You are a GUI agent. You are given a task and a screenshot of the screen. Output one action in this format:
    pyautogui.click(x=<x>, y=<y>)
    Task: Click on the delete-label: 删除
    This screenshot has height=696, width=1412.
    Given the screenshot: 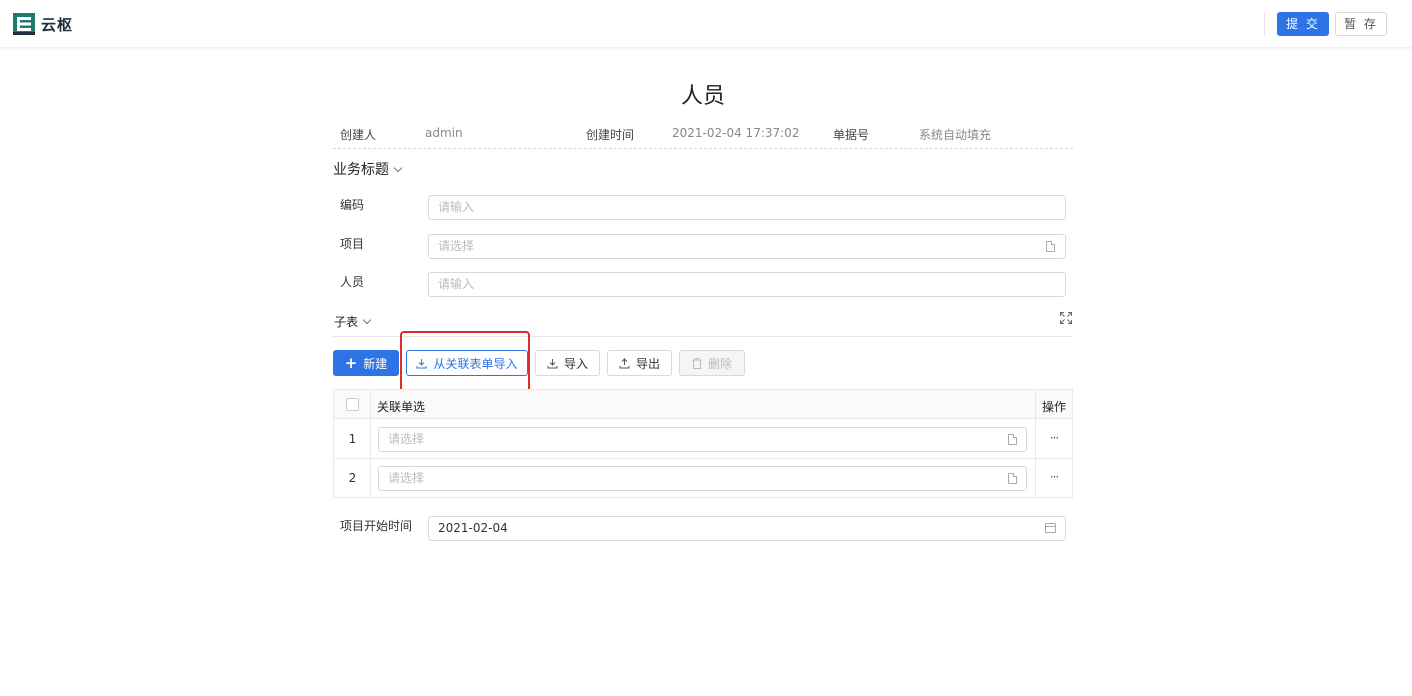 What is the action you would take?
    pyautogui.click(x=719, y=363)
    